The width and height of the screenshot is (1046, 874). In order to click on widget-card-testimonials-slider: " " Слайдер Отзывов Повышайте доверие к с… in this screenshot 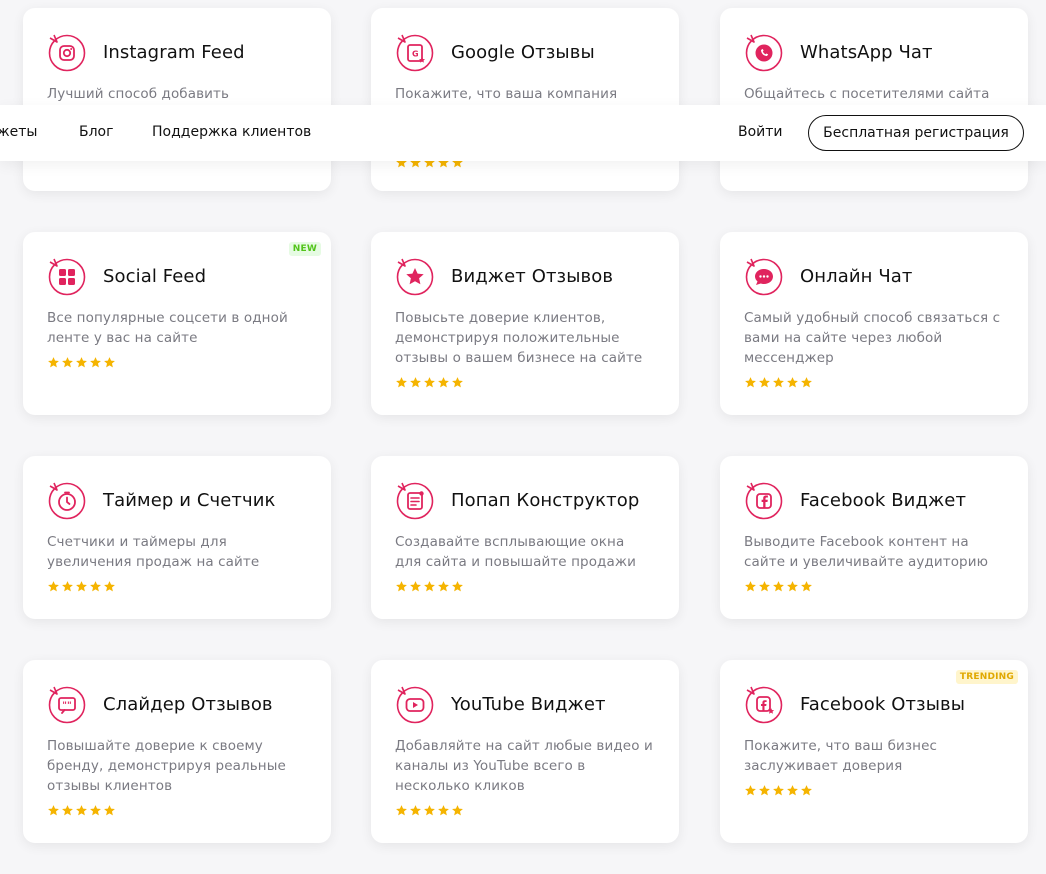, I will do `click(177, 751)`.